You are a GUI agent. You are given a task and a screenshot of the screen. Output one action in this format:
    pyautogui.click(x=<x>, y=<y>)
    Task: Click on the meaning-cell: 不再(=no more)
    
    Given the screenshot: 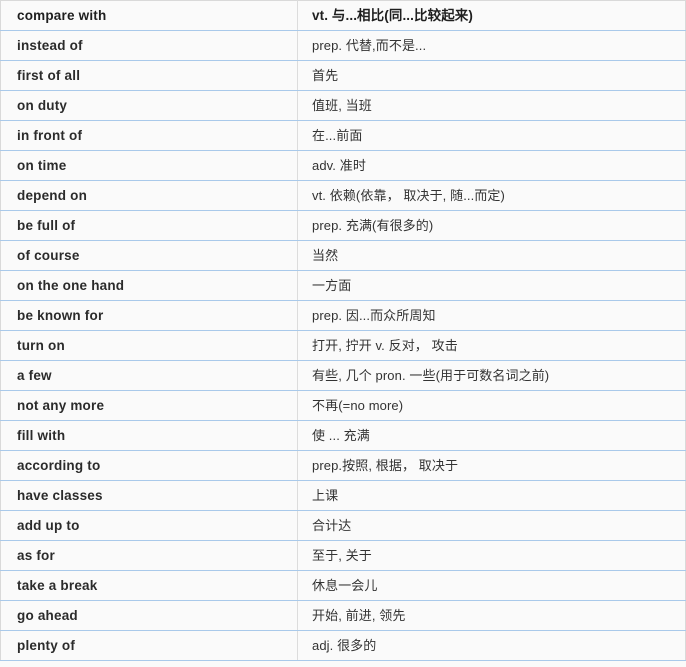 What is the action you would take?
    pyautogui.click(x=491, y=405)
    